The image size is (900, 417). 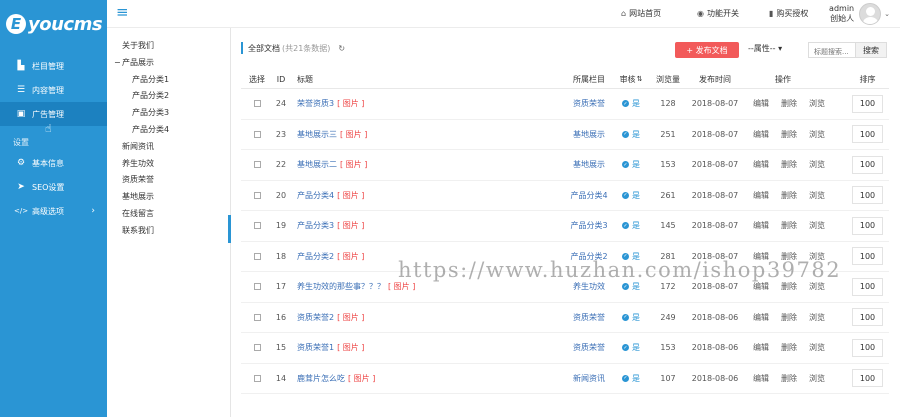 What do you see at coordinates (589, 378) in the screenshot?
I see `row-column-link: 新闻资讯` at bounding box center [589, 378].